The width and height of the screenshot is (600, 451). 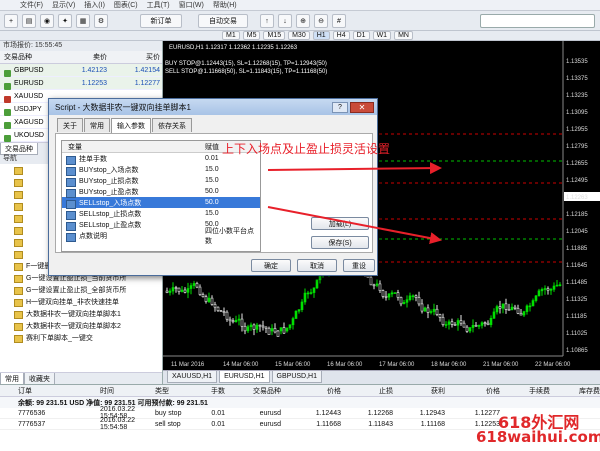 What do you see at coordinates (81, 338) in the screenshot?
I see `script-item: 赛利下单脚本_一键交` at bounding box center [81, 338].